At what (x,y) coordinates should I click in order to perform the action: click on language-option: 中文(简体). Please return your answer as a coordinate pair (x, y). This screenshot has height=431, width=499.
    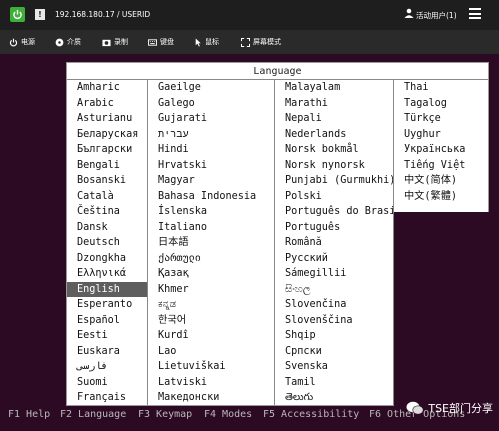
    Looking at the image, I should click on (441, 181).